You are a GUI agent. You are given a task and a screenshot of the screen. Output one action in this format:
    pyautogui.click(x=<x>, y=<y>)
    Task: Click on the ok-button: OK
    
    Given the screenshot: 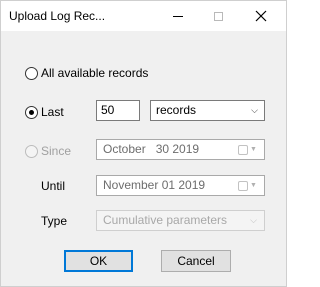 What is the action you would take?
    pyautogui.click(x=98, y=261)
    